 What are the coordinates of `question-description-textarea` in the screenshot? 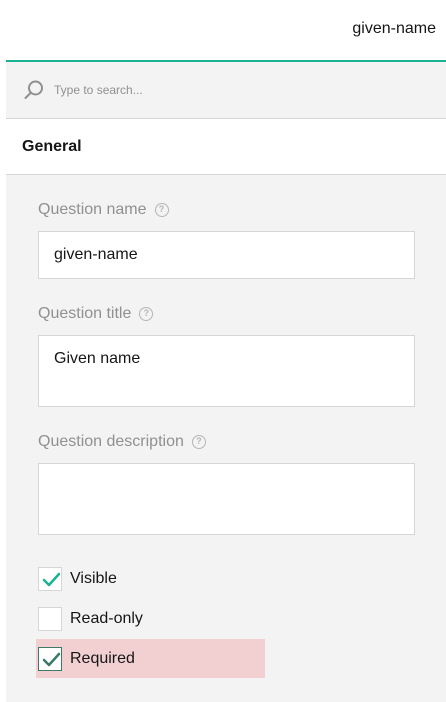 It's located at (226, 499).